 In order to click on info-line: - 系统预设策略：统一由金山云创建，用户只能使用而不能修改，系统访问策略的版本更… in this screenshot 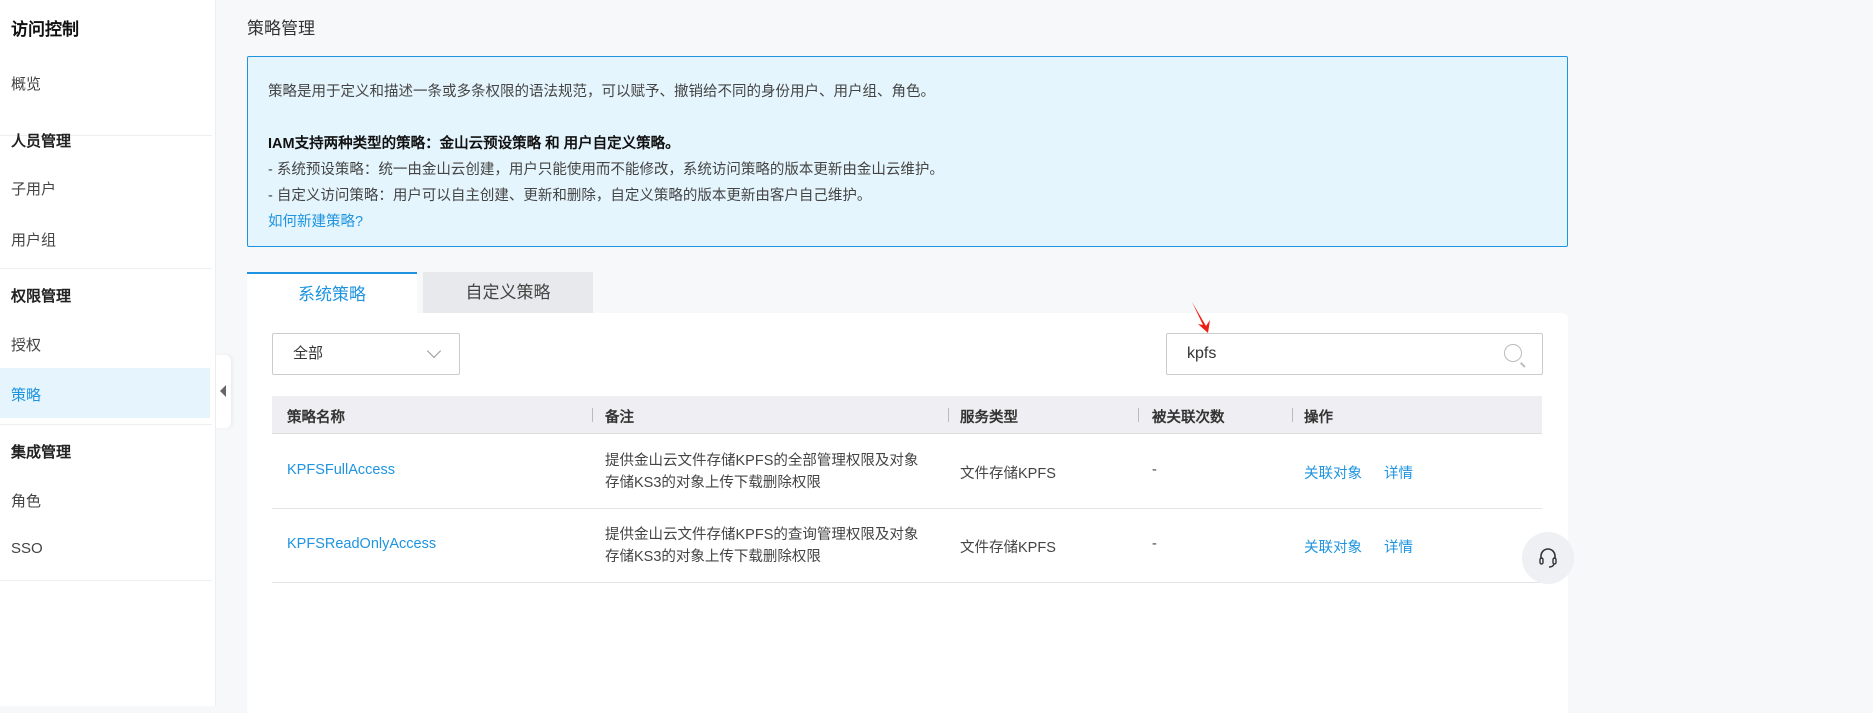, I will do `click(606, 170)`.